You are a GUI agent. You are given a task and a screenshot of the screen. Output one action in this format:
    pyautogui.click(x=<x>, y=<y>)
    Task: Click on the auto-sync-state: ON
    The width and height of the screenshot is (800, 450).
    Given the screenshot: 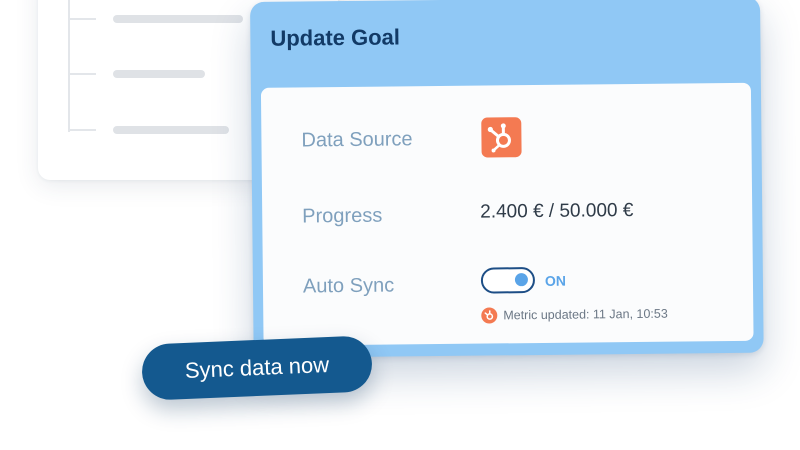 What is the action you would take?
    pyautogui.click(x=555, y=280)
    